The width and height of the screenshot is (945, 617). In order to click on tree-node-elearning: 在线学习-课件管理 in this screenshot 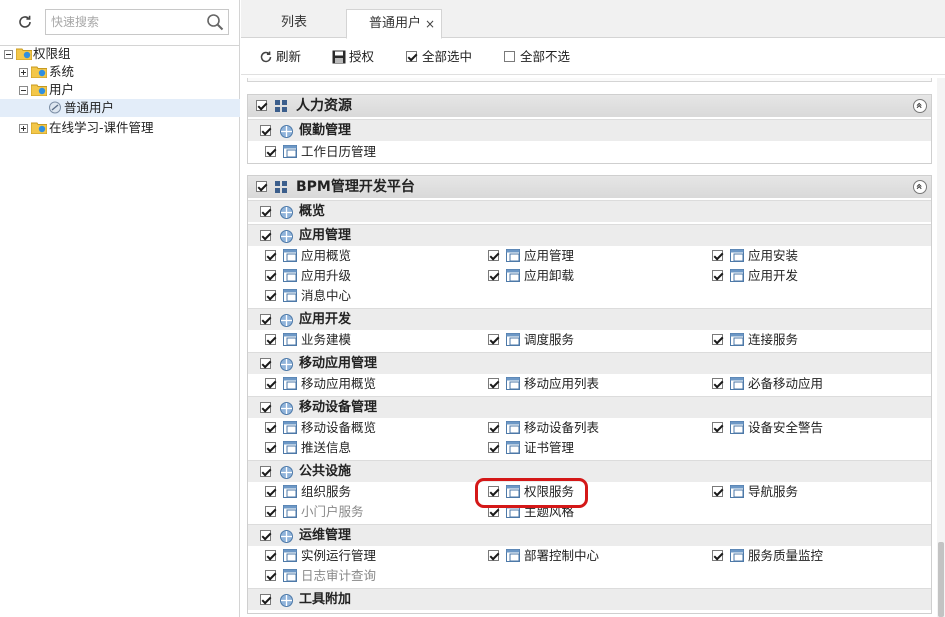, I will do `click(120, 128)`.